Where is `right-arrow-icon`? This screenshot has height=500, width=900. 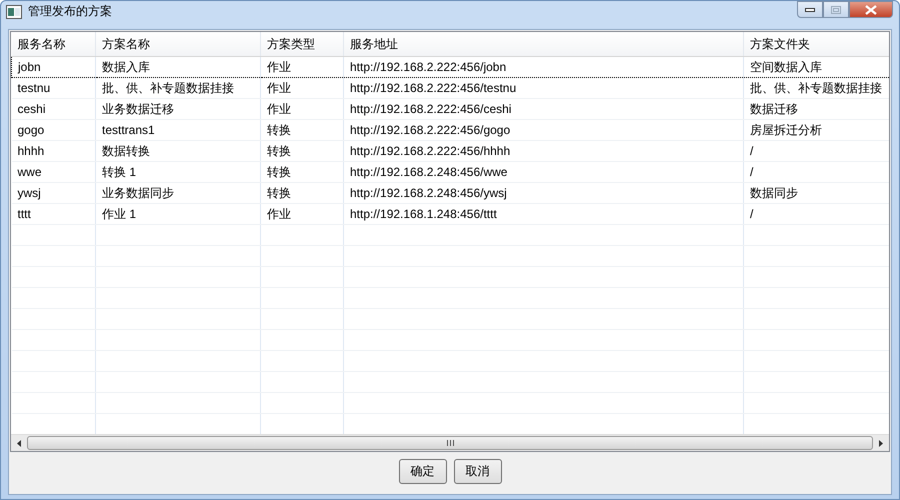
right-arrow-icon is located at coordinates (881, 443).